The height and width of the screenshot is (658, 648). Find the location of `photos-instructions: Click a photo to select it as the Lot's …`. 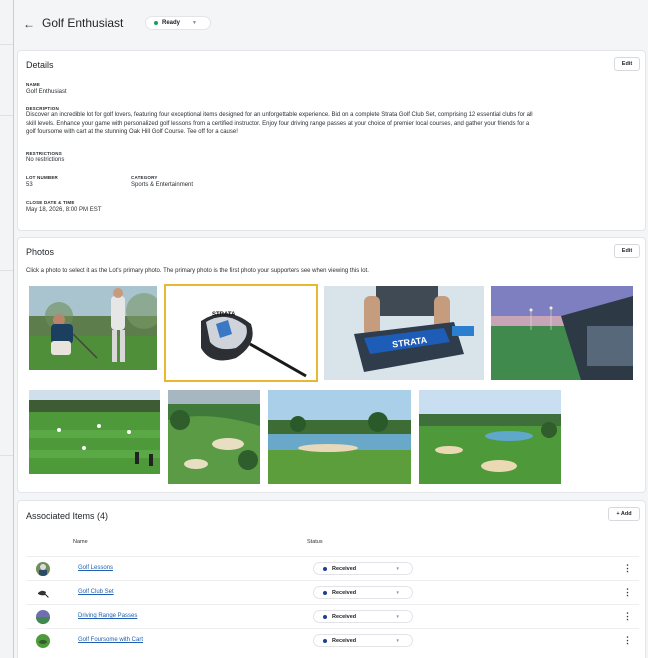

photos-instructions: Click a photo to select it as the Lot's … is located at coordinates (197, 271).